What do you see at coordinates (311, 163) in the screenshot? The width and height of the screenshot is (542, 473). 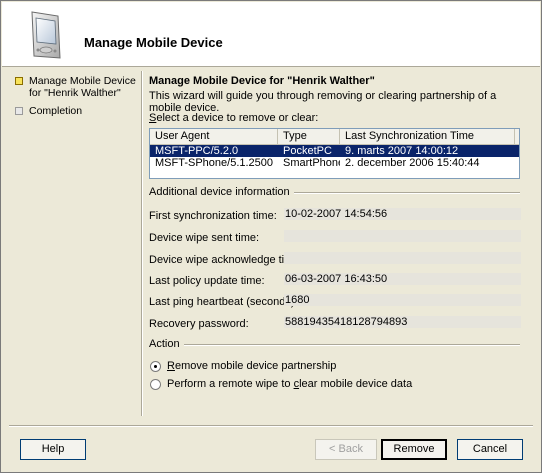 I see `cell-type: SmartPhone` at bounding box center [311, 163].